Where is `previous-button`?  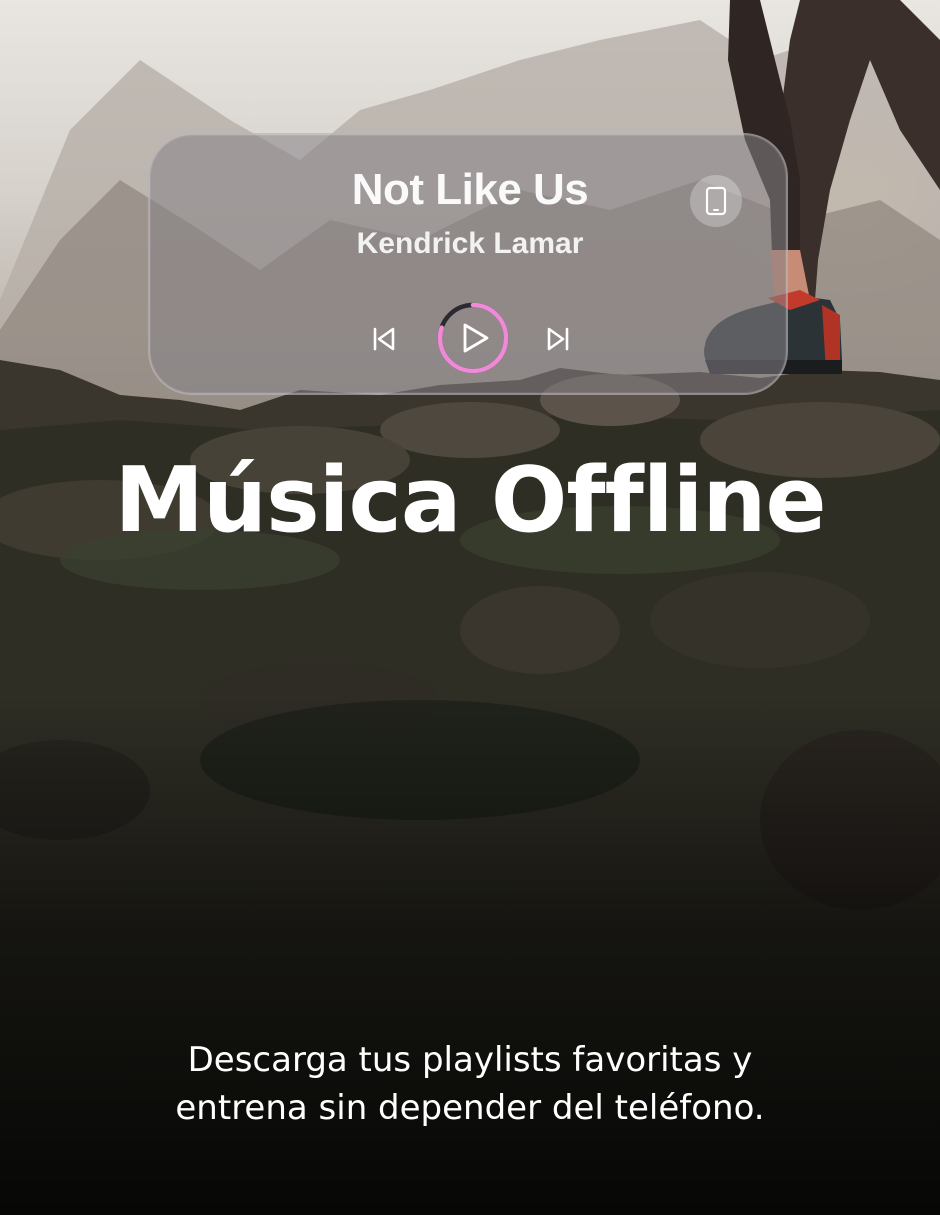
previous-button is located at coordinates (384, 339).